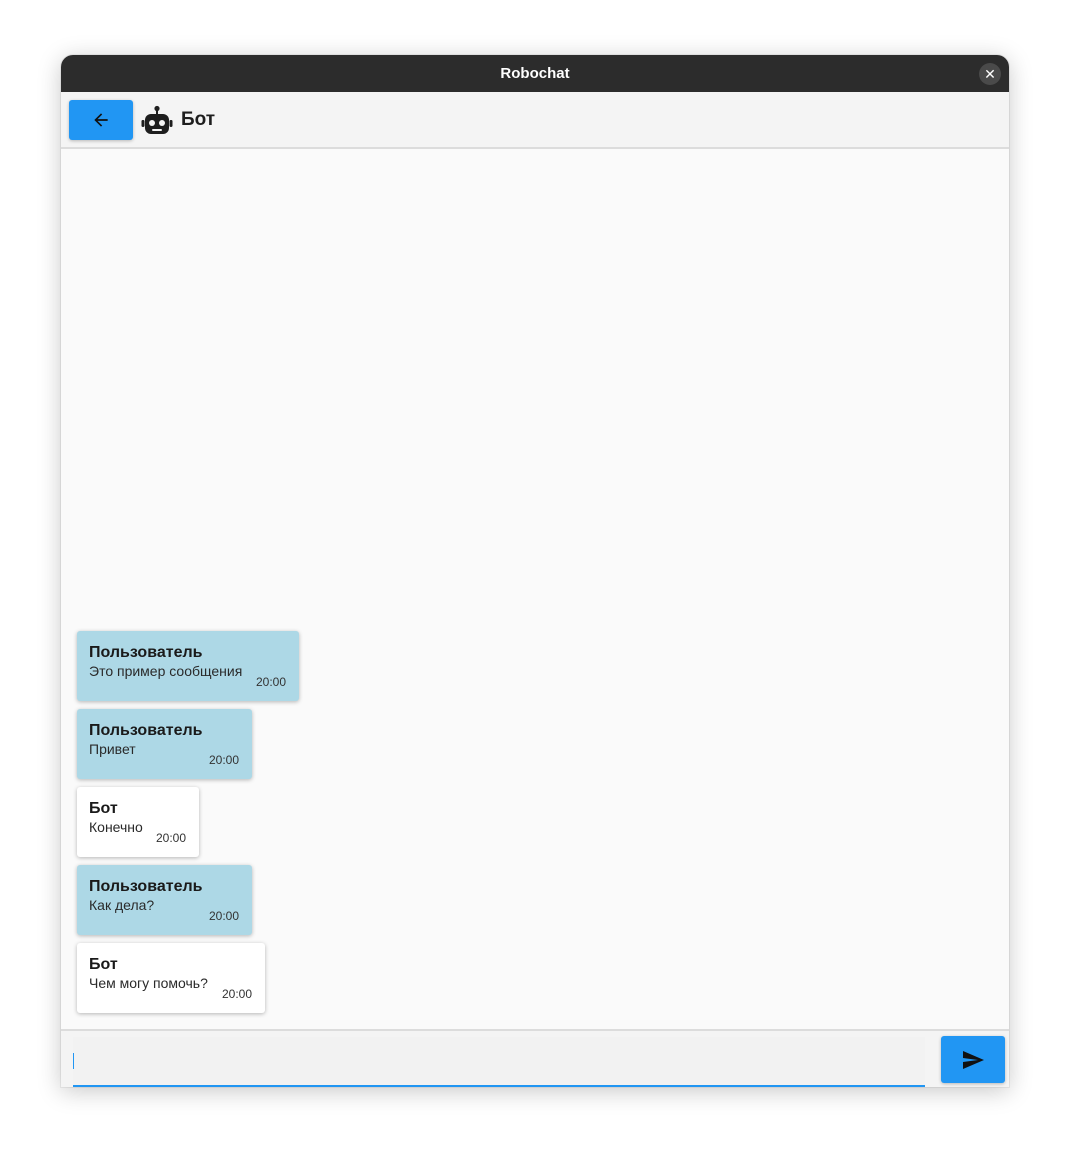 The height and width of the screenshot is (1154, 1070). I want to click on message-bubble: Пользователь Как дела? 20:00, so click(164, 900).